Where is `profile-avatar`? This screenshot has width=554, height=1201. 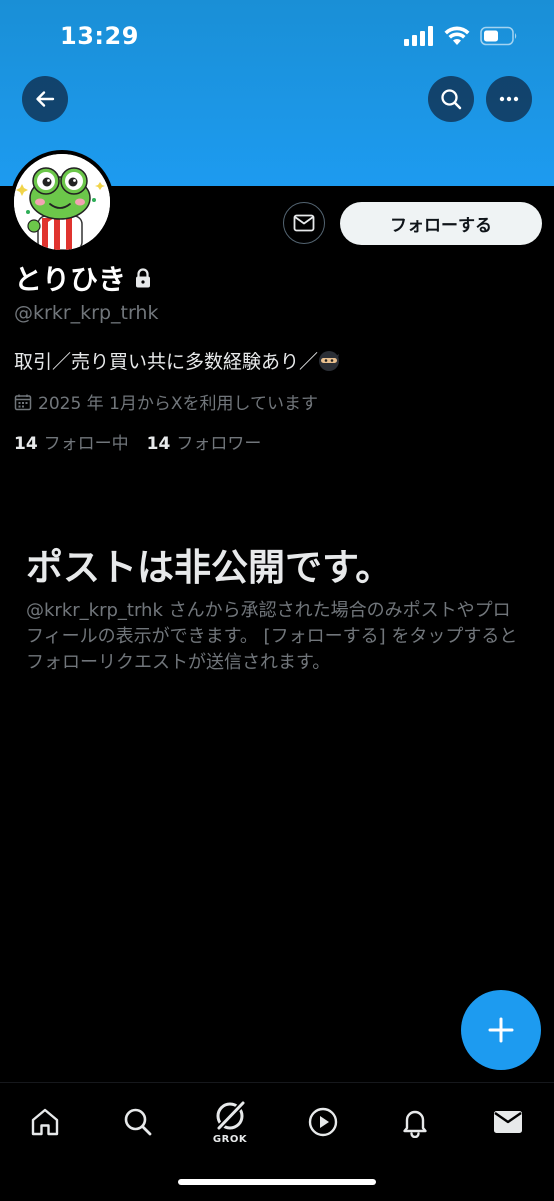 profile-avatar is located at coordinates (62, 202).